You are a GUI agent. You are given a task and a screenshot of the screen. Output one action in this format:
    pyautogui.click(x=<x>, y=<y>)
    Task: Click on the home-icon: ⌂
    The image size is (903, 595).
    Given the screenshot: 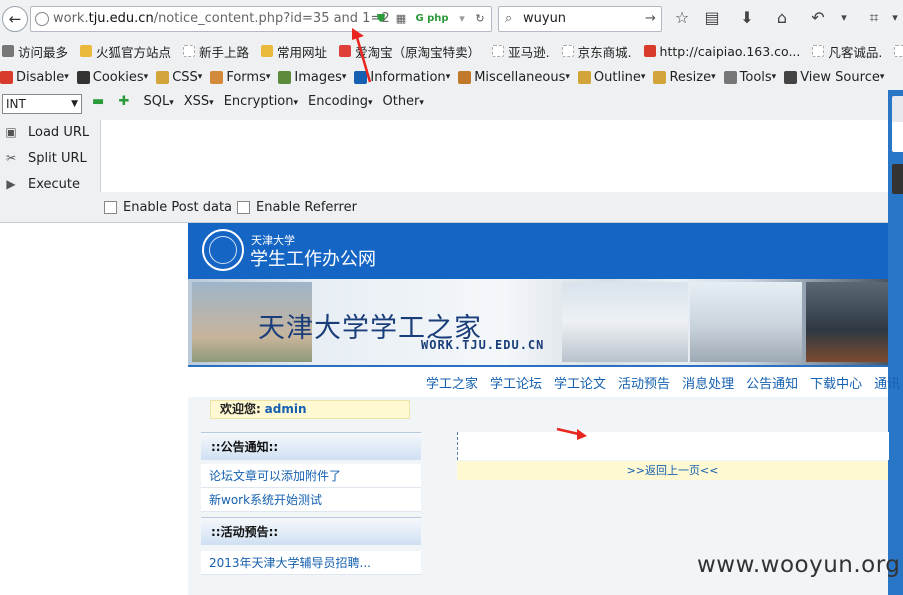 What is the action you would take?
    pyautogui.click(x=782, y=18)
    